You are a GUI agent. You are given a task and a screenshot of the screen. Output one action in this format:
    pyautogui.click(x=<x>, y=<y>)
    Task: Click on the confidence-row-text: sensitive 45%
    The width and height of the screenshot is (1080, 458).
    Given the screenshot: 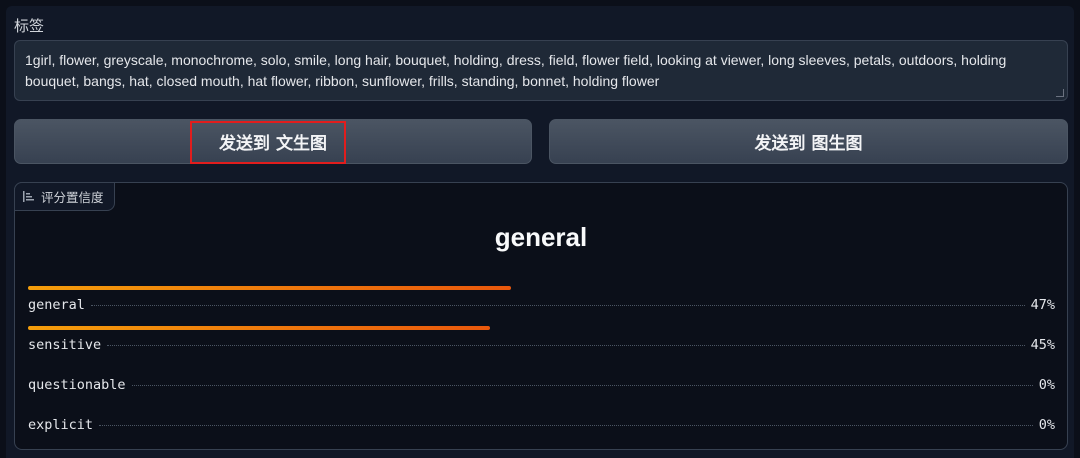 What is the action you would take?
    pyautogui.click(x=541, y=345)
    